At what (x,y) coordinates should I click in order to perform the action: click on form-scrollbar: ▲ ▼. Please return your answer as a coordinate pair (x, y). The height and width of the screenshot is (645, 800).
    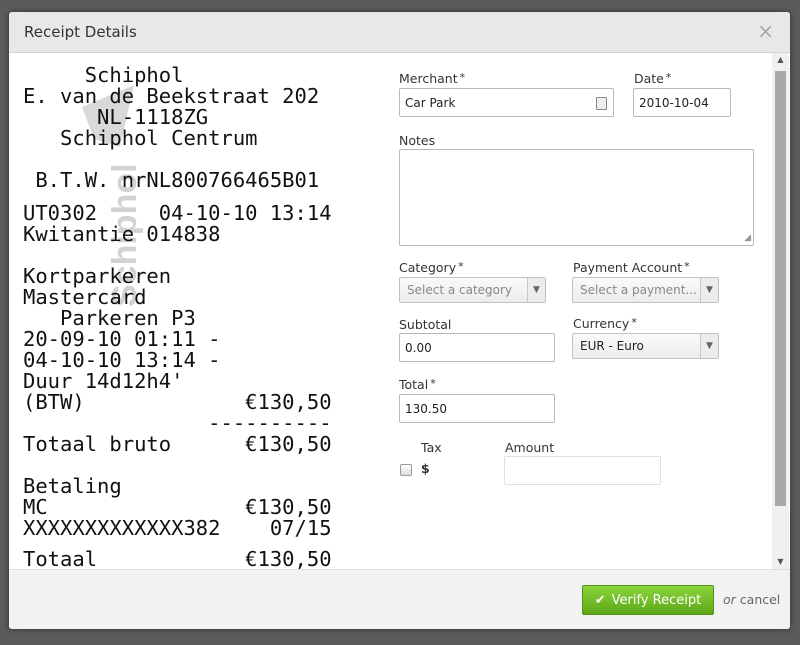
    Looking at the image, I should click on (780, 311).